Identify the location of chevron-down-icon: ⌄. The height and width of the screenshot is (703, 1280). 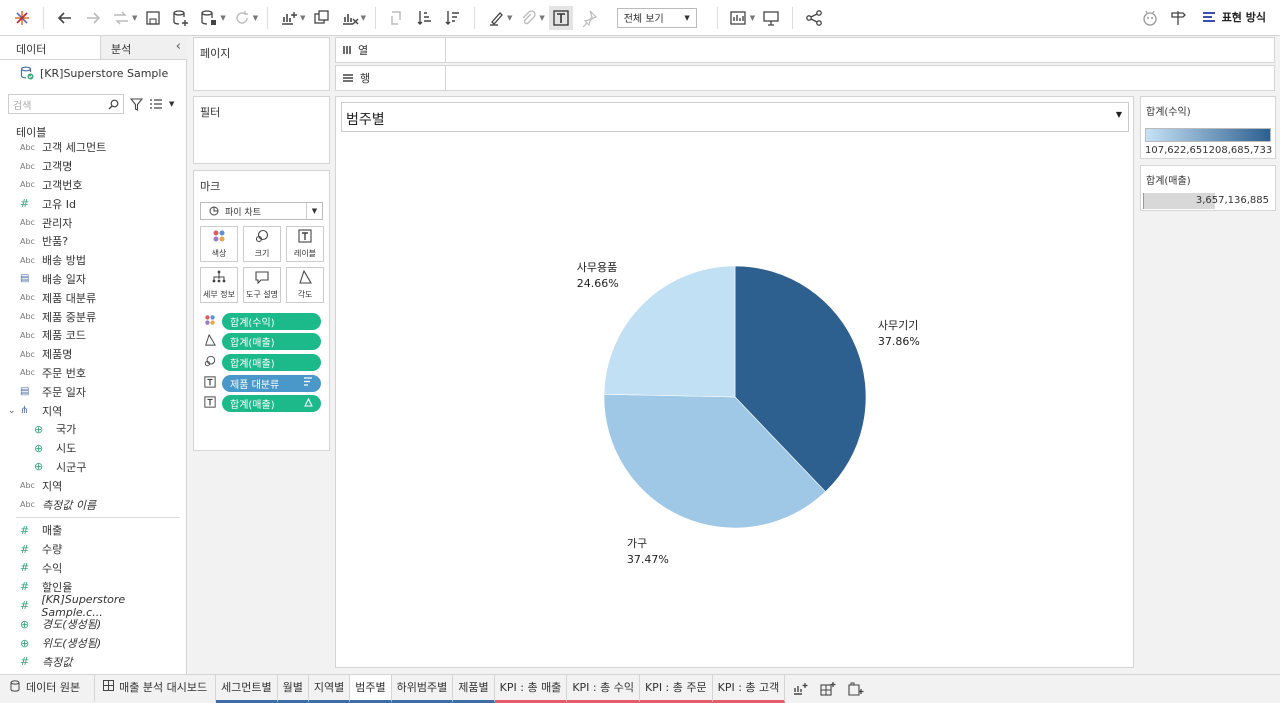
(8, 411).